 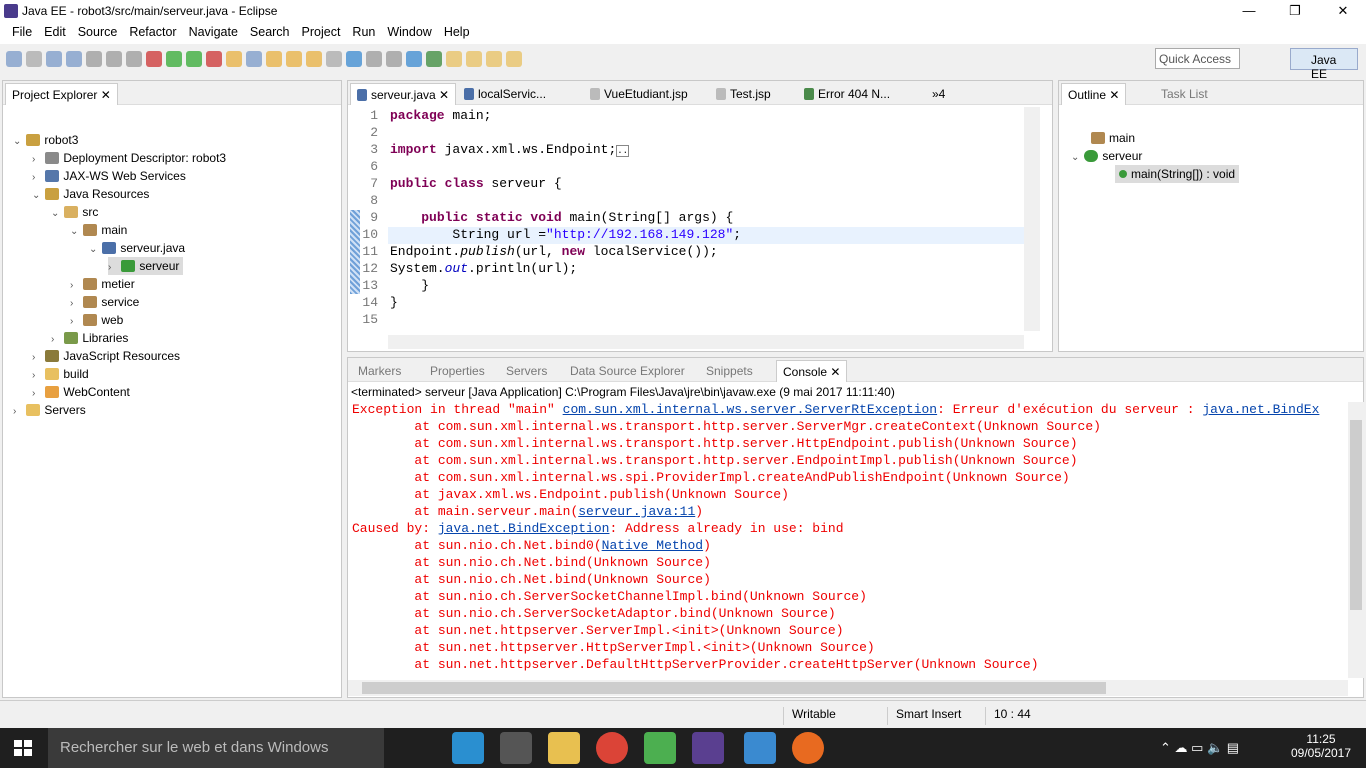 What do you see at coordinates (706, 342) in the screenshot?
I see `editor-hscrollbar` at bounding box center [706, 342].